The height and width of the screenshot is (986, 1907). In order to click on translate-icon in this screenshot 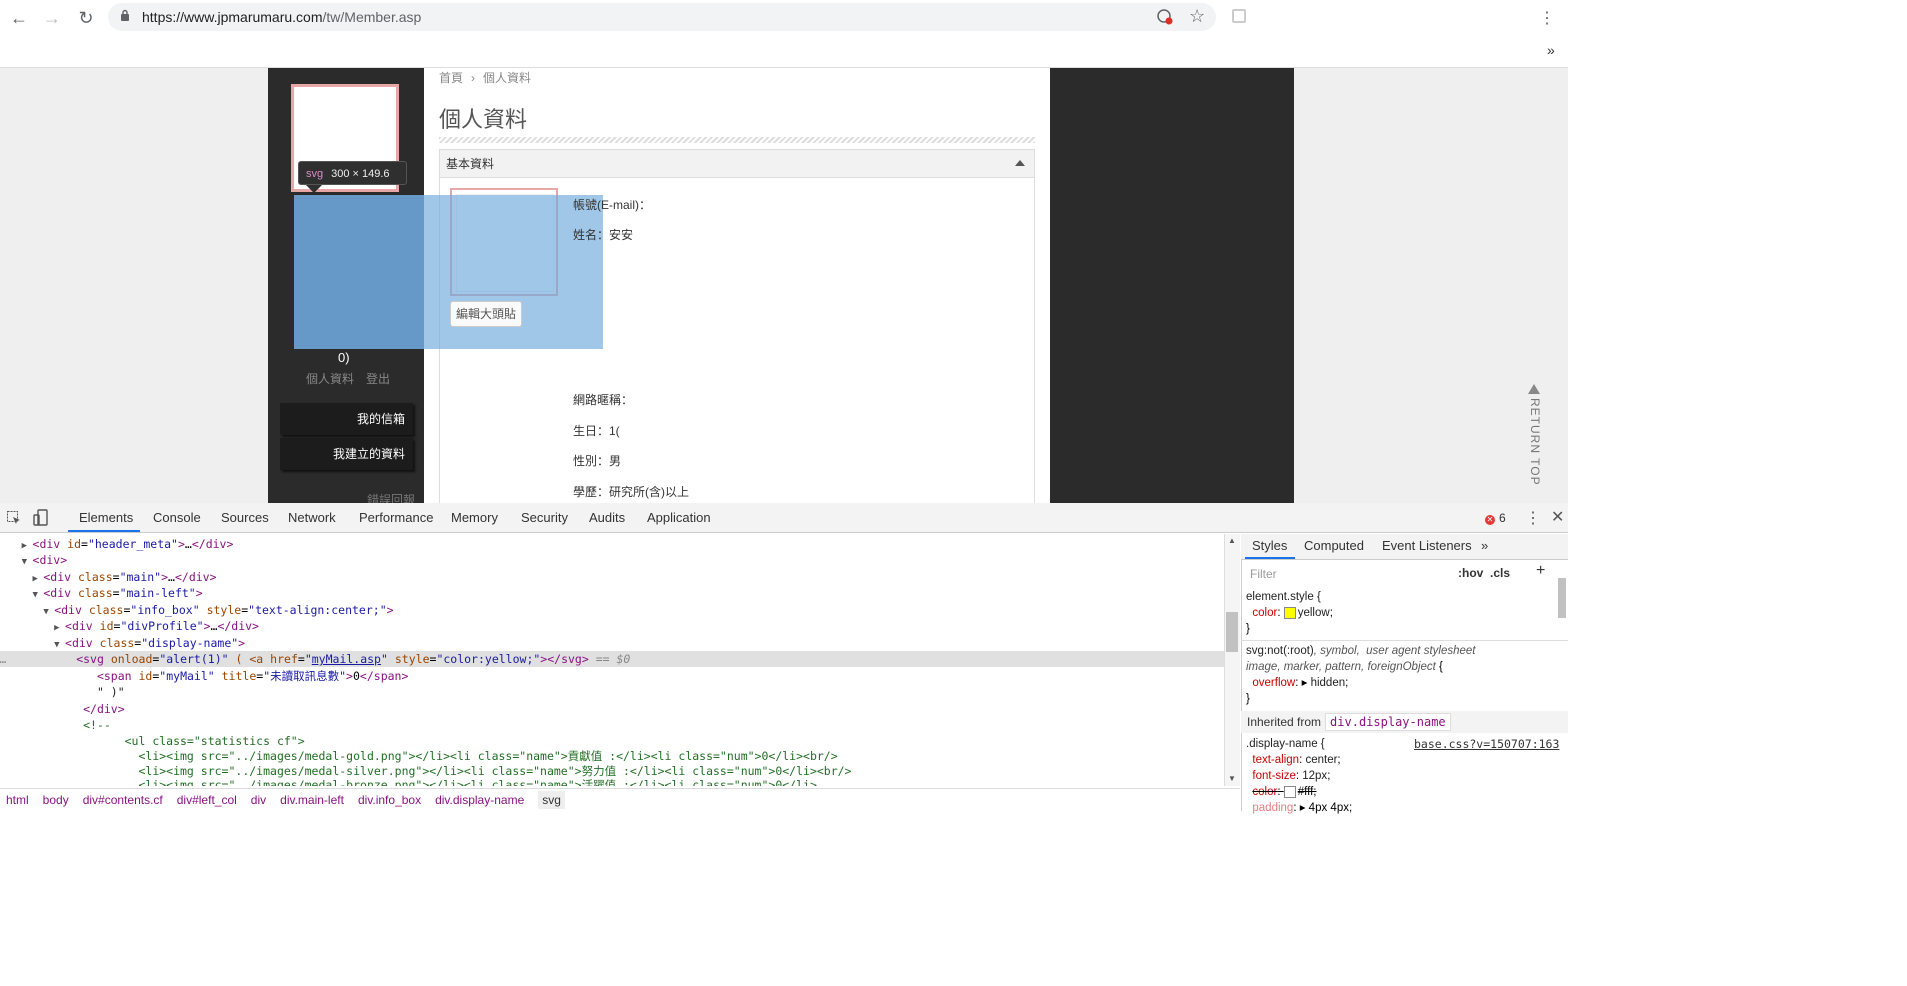, I will do `click(1165, 17)`.